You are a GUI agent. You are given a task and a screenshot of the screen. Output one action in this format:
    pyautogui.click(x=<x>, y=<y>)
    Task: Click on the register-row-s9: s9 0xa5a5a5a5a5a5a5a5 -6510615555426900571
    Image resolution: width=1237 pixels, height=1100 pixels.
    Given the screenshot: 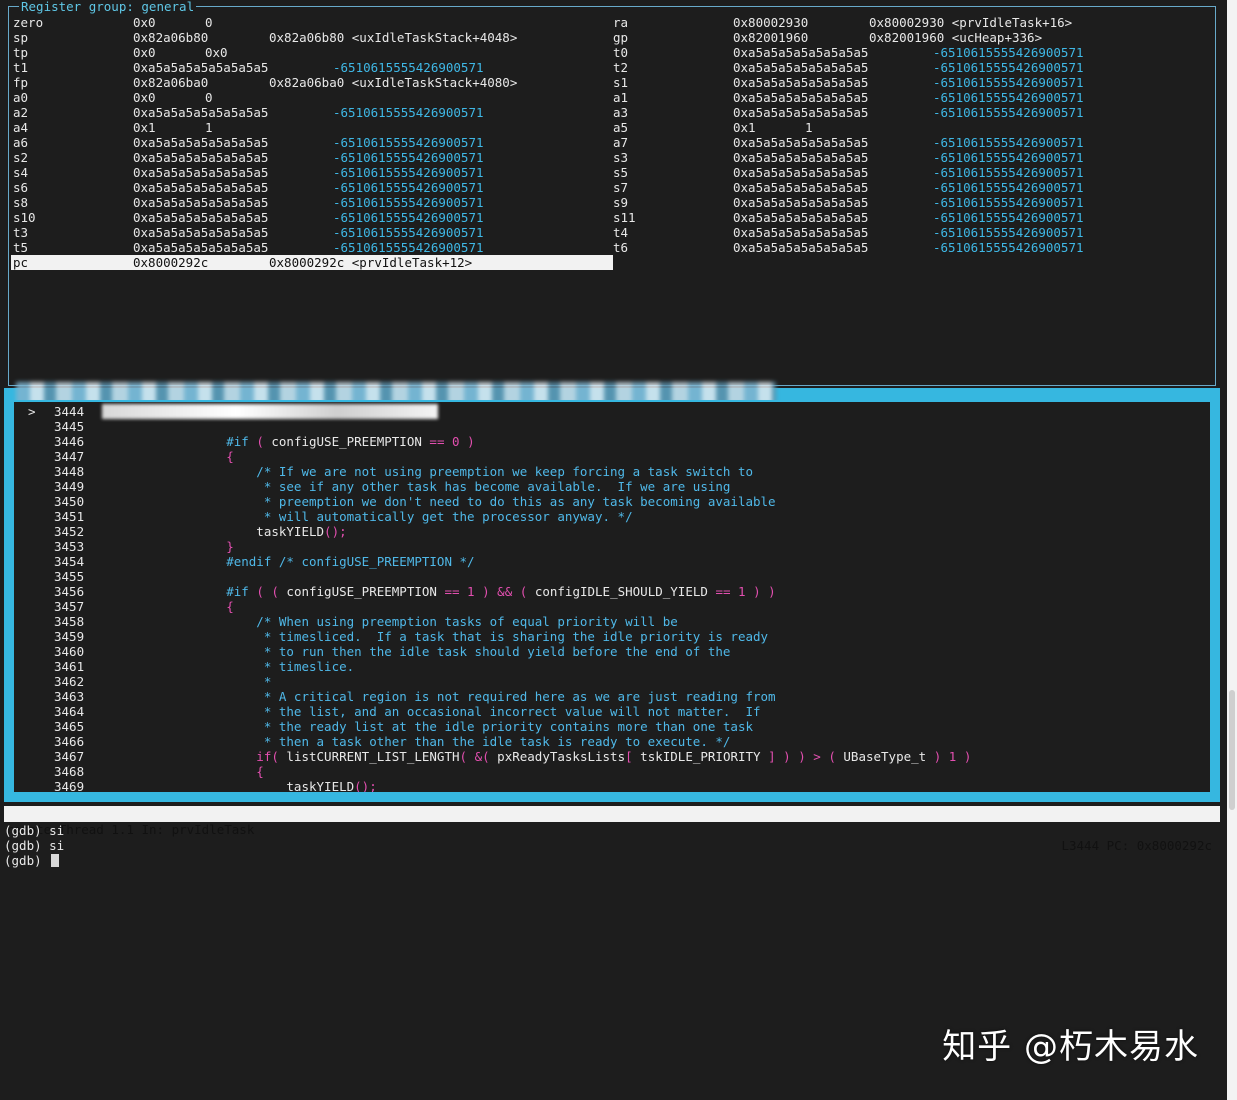 What is the action you would take?
    pyautogui.click(x=909, y=202)
    